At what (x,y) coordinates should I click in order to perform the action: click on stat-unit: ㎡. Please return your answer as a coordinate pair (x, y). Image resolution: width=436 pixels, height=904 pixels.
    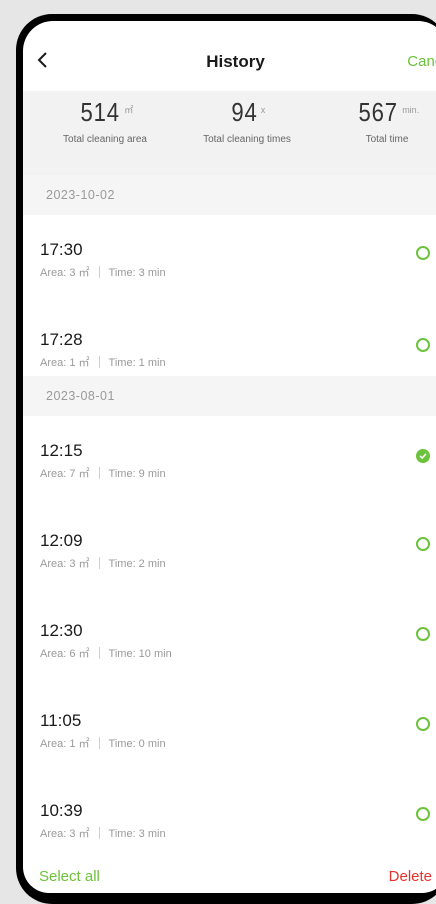
    Looking at the image, I should click on (129, 110).